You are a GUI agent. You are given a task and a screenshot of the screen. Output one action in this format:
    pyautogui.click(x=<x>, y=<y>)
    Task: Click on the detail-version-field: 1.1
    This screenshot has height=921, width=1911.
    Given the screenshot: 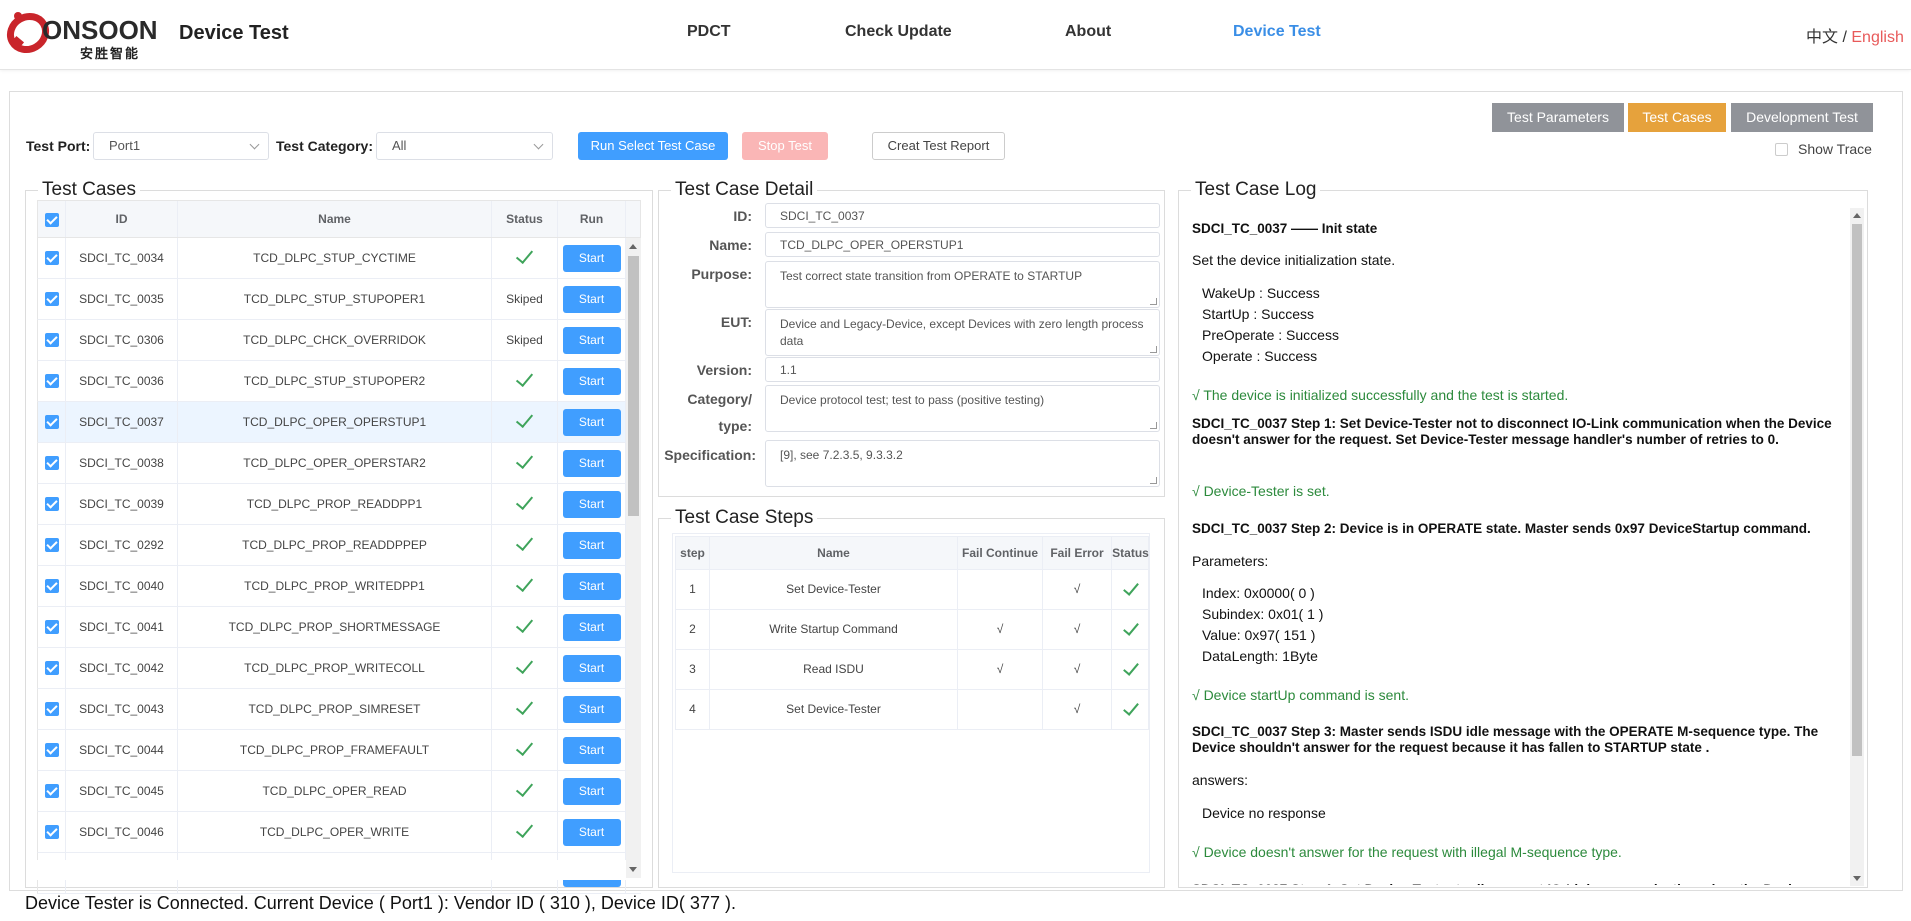 What is the action you would take?
    pyautogui.click(x=962, y=369)
    